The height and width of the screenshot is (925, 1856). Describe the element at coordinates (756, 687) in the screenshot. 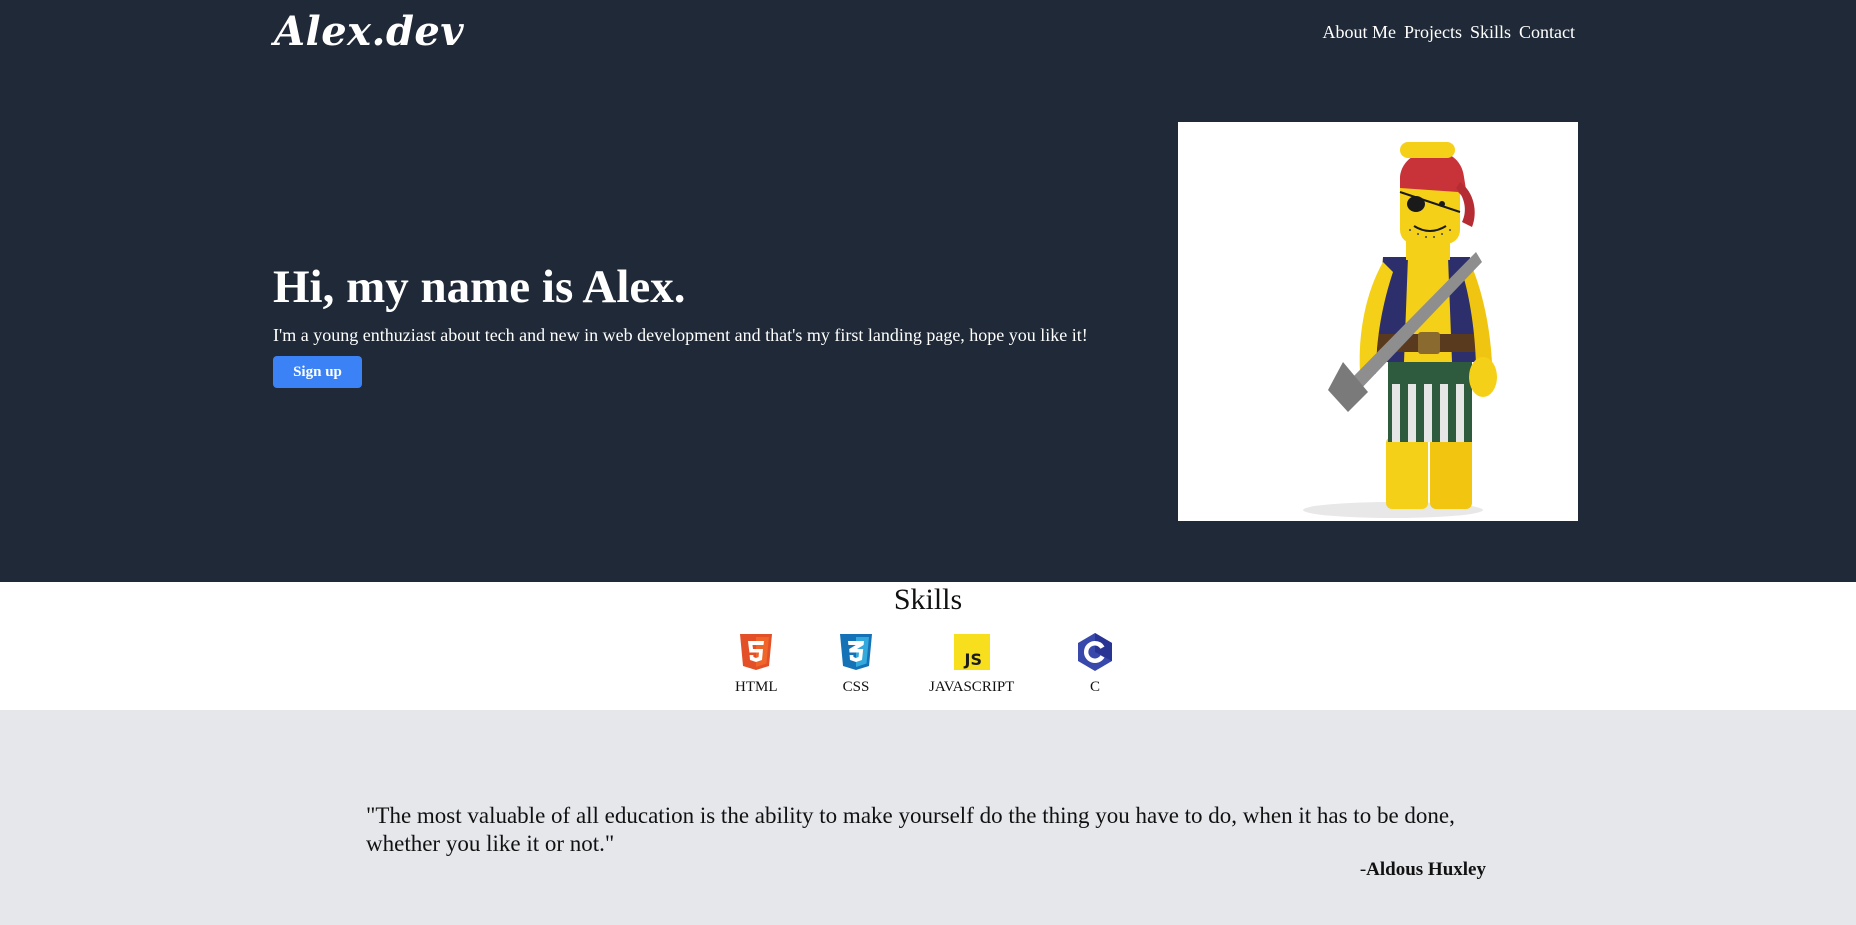

I see `skill-label: HTML` at that location.